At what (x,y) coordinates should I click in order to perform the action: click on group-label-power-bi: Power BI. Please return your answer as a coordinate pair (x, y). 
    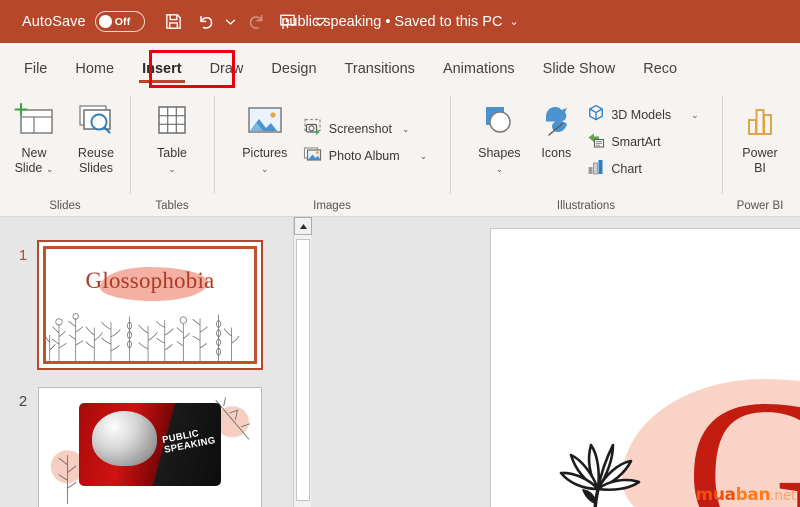
    Looking at the image, I should click on (760, 206).